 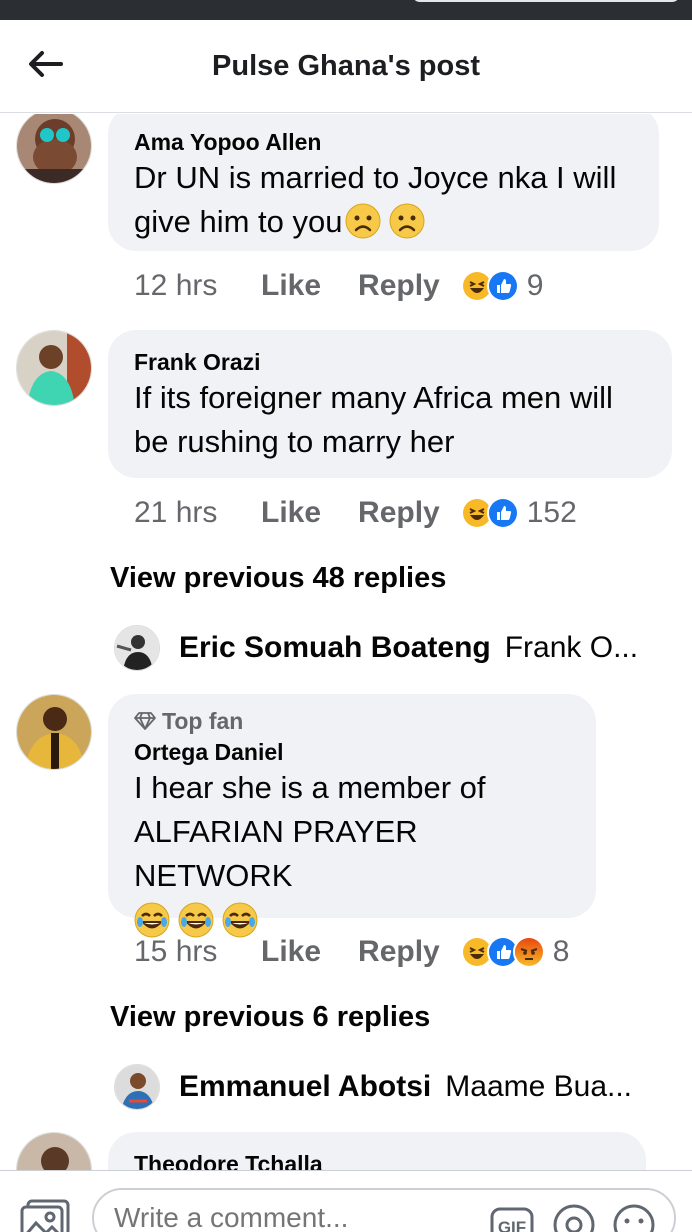 I want to click on angry-reaction-icon, so click(x=528, y=952).